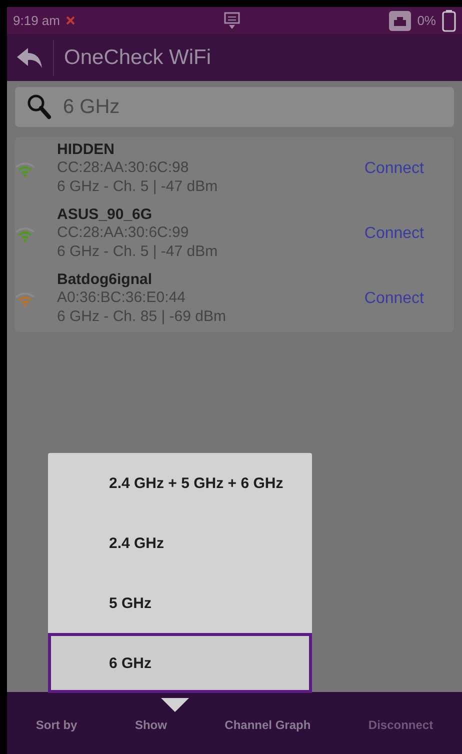 The height and width of the screenshot is (754, 462). What do you see at coordinates (142, 316) in the screenshot?
I see `network-details: 6 GHz - Ch. 85 | -69 dBm` at bounding box center [142, 316].